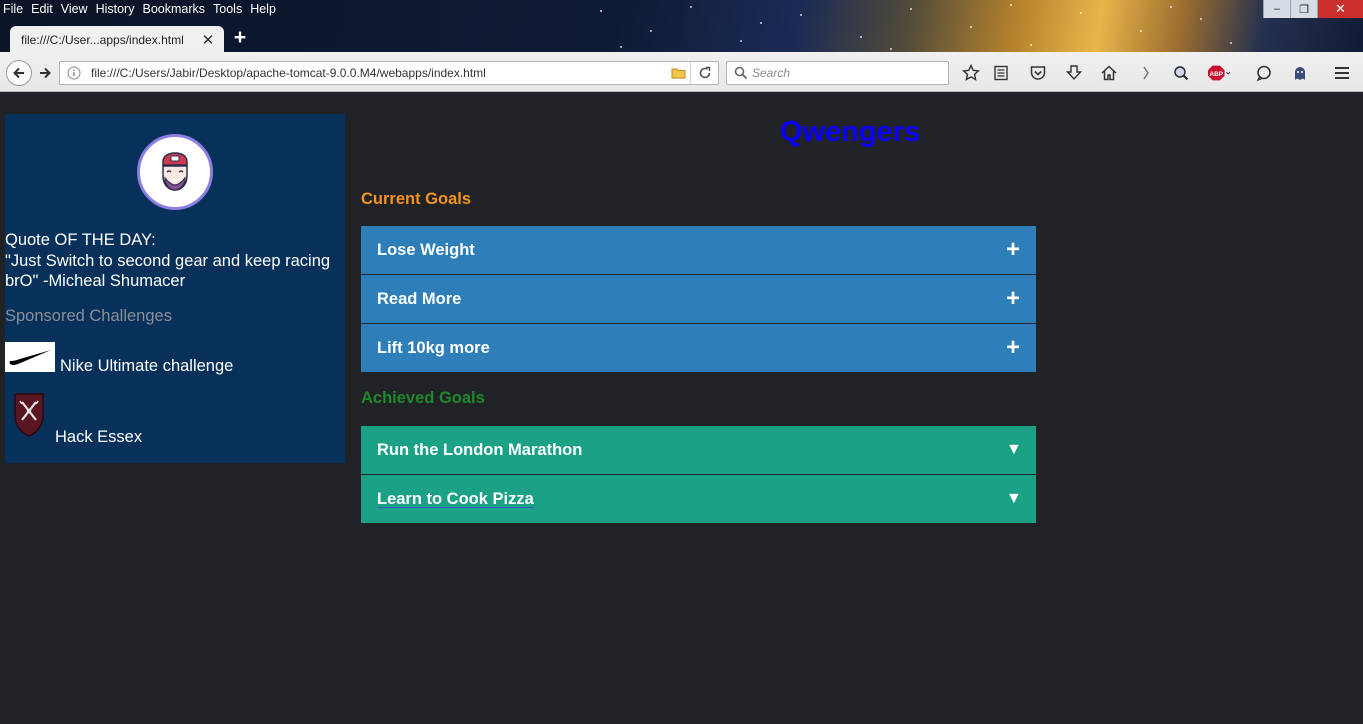  Describe the element at coordinates (681, 38) in the screenshot. I see `tab-strip: file:///C:/User...apps/index.html ✕ +` at that location.